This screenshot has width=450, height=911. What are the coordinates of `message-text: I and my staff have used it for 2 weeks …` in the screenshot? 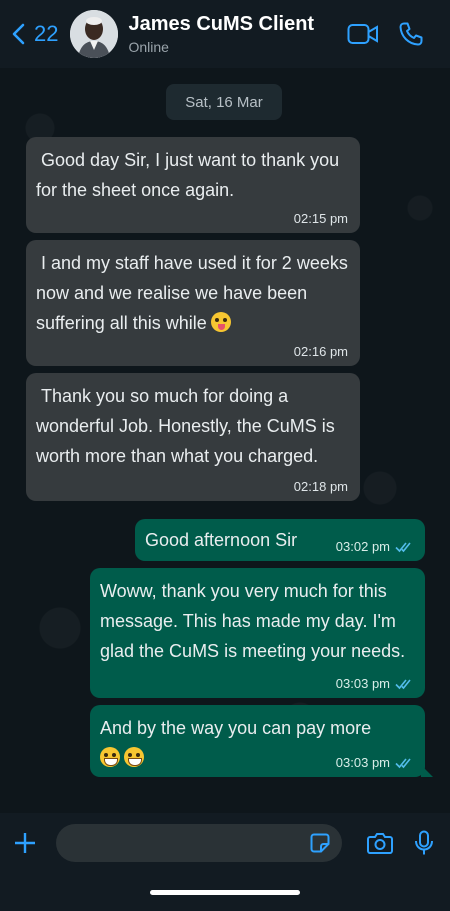 It's located at (192, 293).